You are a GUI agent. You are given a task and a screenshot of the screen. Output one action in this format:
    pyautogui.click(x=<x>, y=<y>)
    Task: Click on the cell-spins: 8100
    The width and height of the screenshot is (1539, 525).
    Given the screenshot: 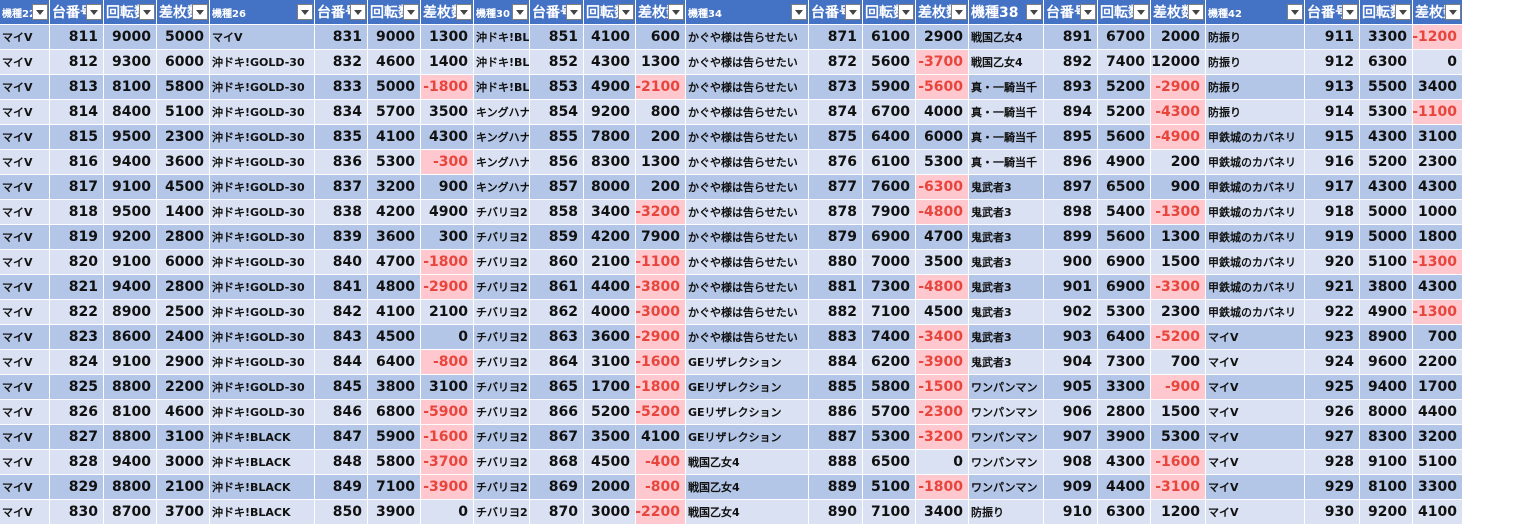 What is the action you would take?
    pyautogui.click(x=1386, y=487)
    